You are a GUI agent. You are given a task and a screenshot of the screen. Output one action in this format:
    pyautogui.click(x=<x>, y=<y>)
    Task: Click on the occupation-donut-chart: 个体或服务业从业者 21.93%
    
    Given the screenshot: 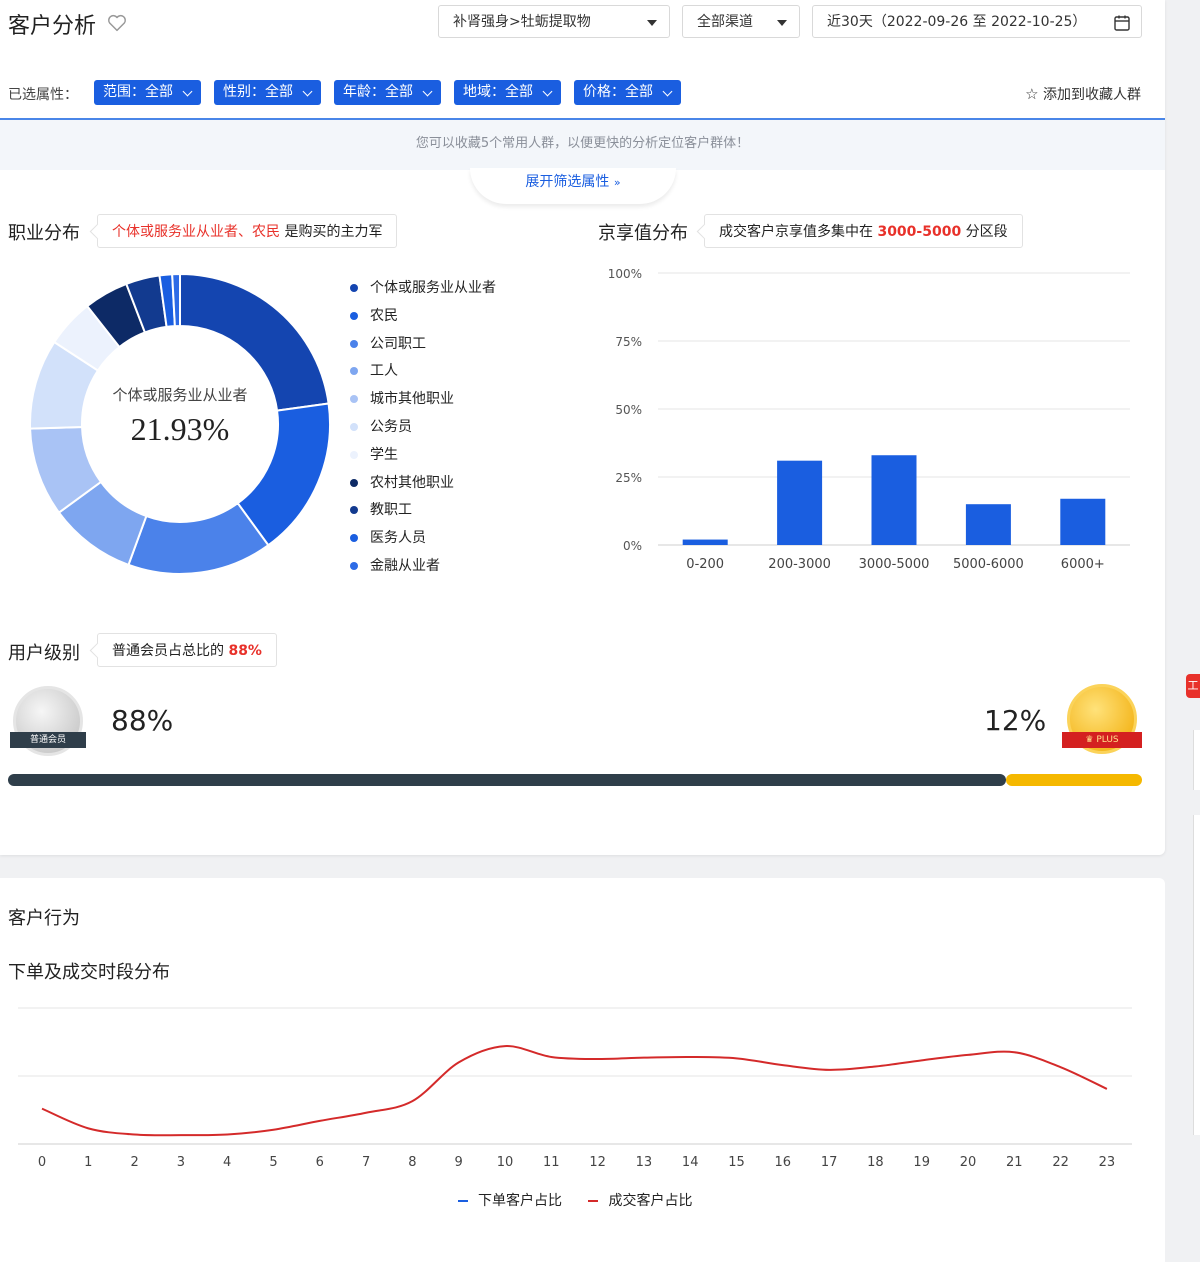 What is the action you would take?
    pyautogui.click(x=180, y=423)
    